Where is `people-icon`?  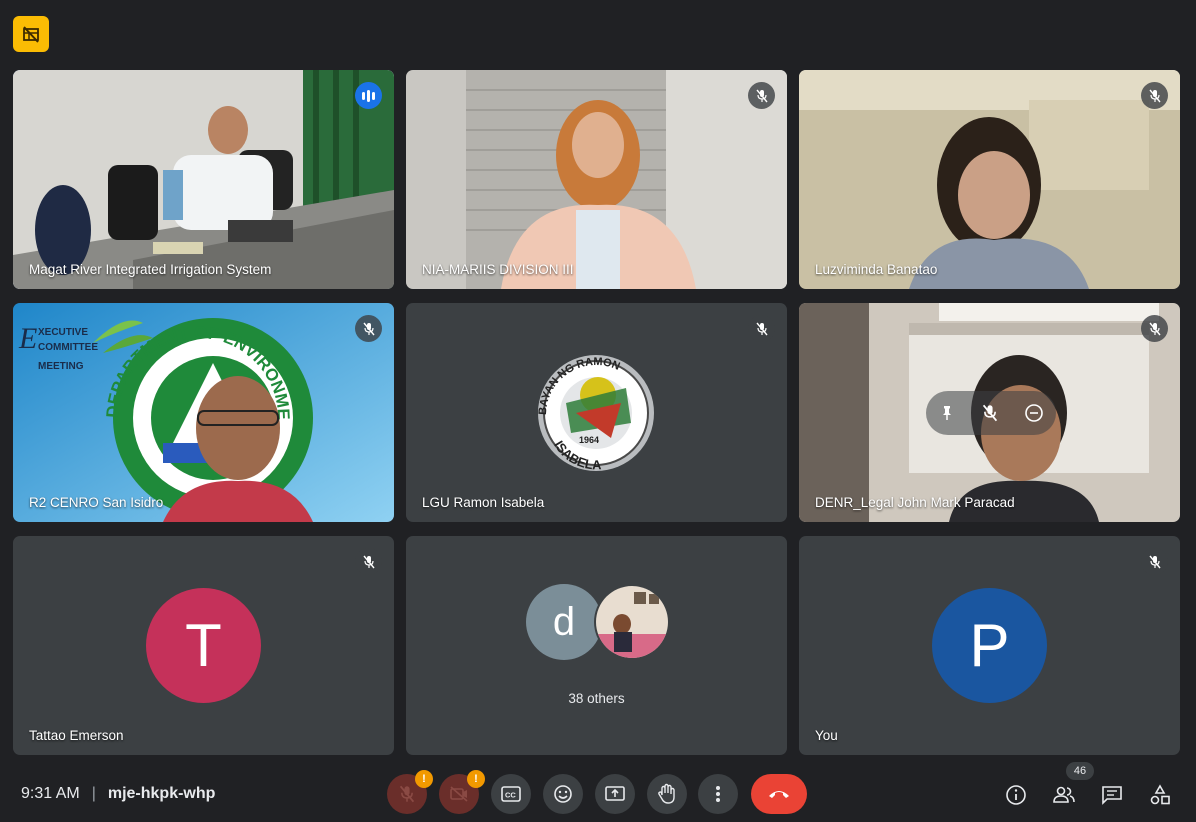 people-icon is located at coordinates (1064, 794).